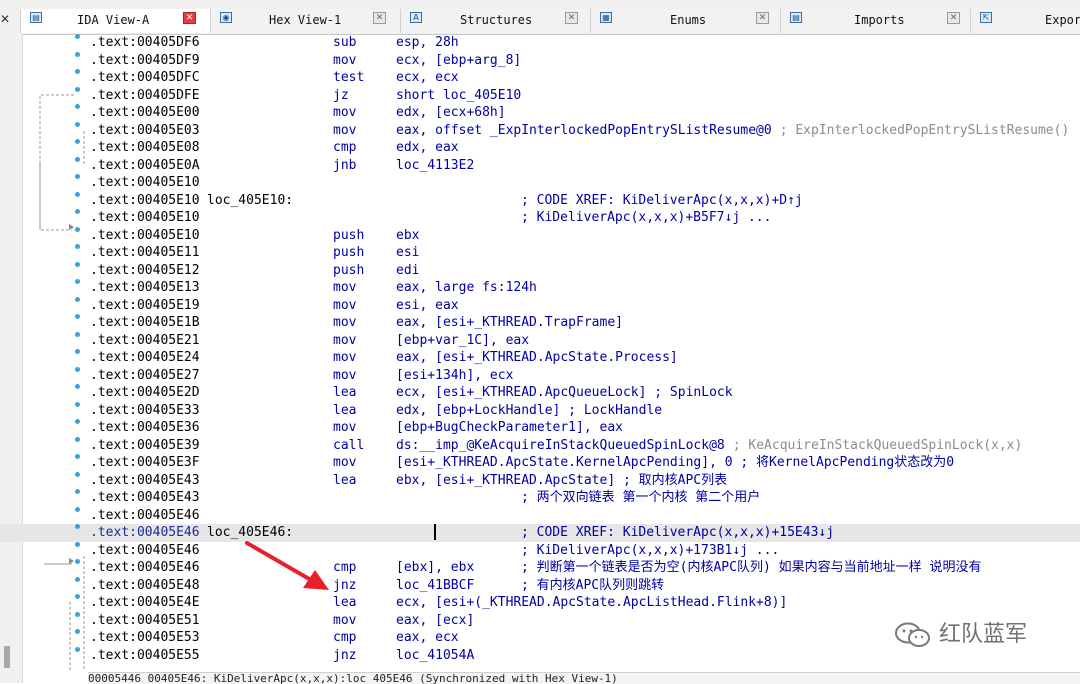  Describe the element at coordinates (540, 183) in the screenshot. I see `listing-row: .text:00405E10` at that location.